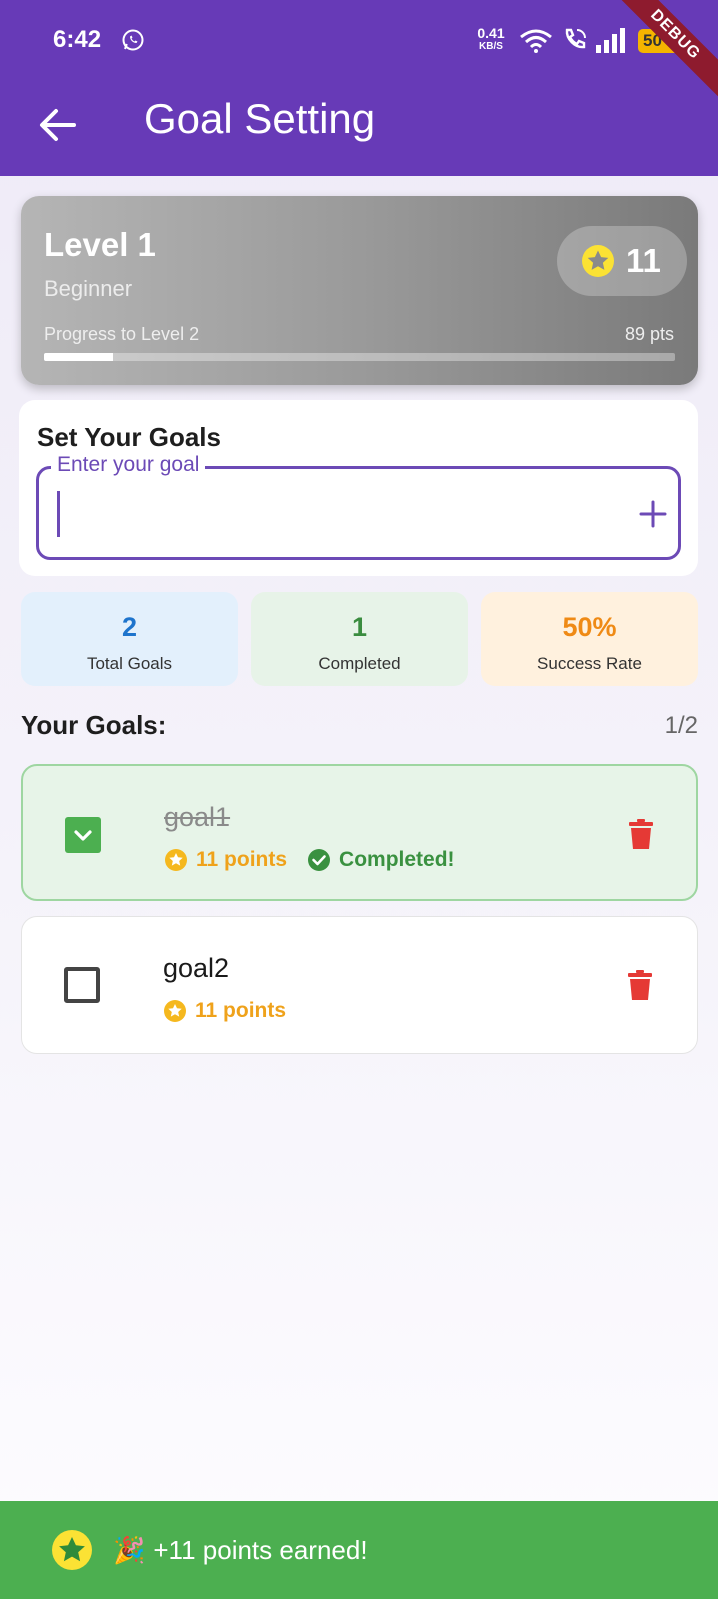  Describe the element at coordinates (320, 513) in the screenshot. I see `goal-input` at that location.